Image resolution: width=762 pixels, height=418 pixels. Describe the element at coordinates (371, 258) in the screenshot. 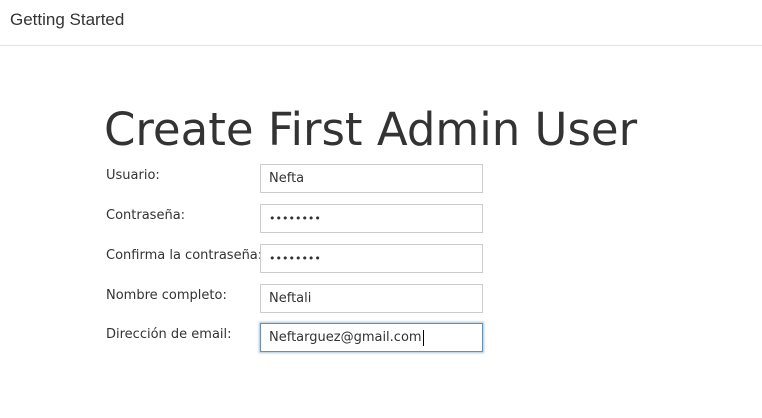

I see `confirm-password-field` at that location.